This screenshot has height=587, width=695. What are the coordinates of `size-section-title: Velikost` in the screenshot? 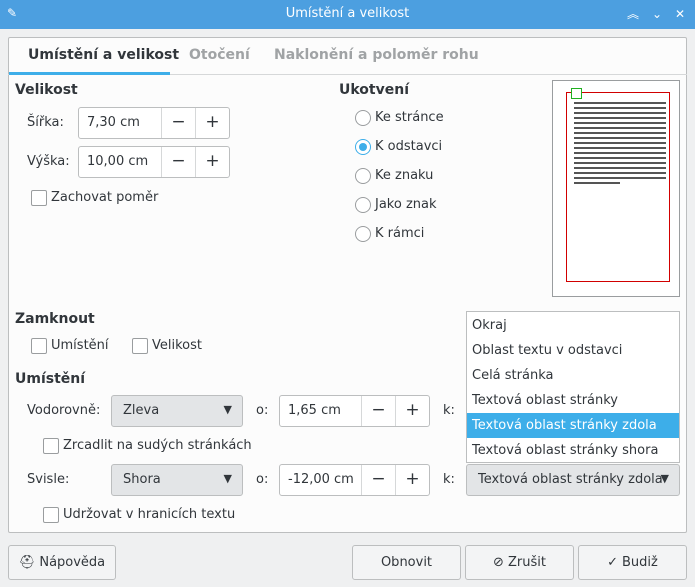 It's located at (46, 90).